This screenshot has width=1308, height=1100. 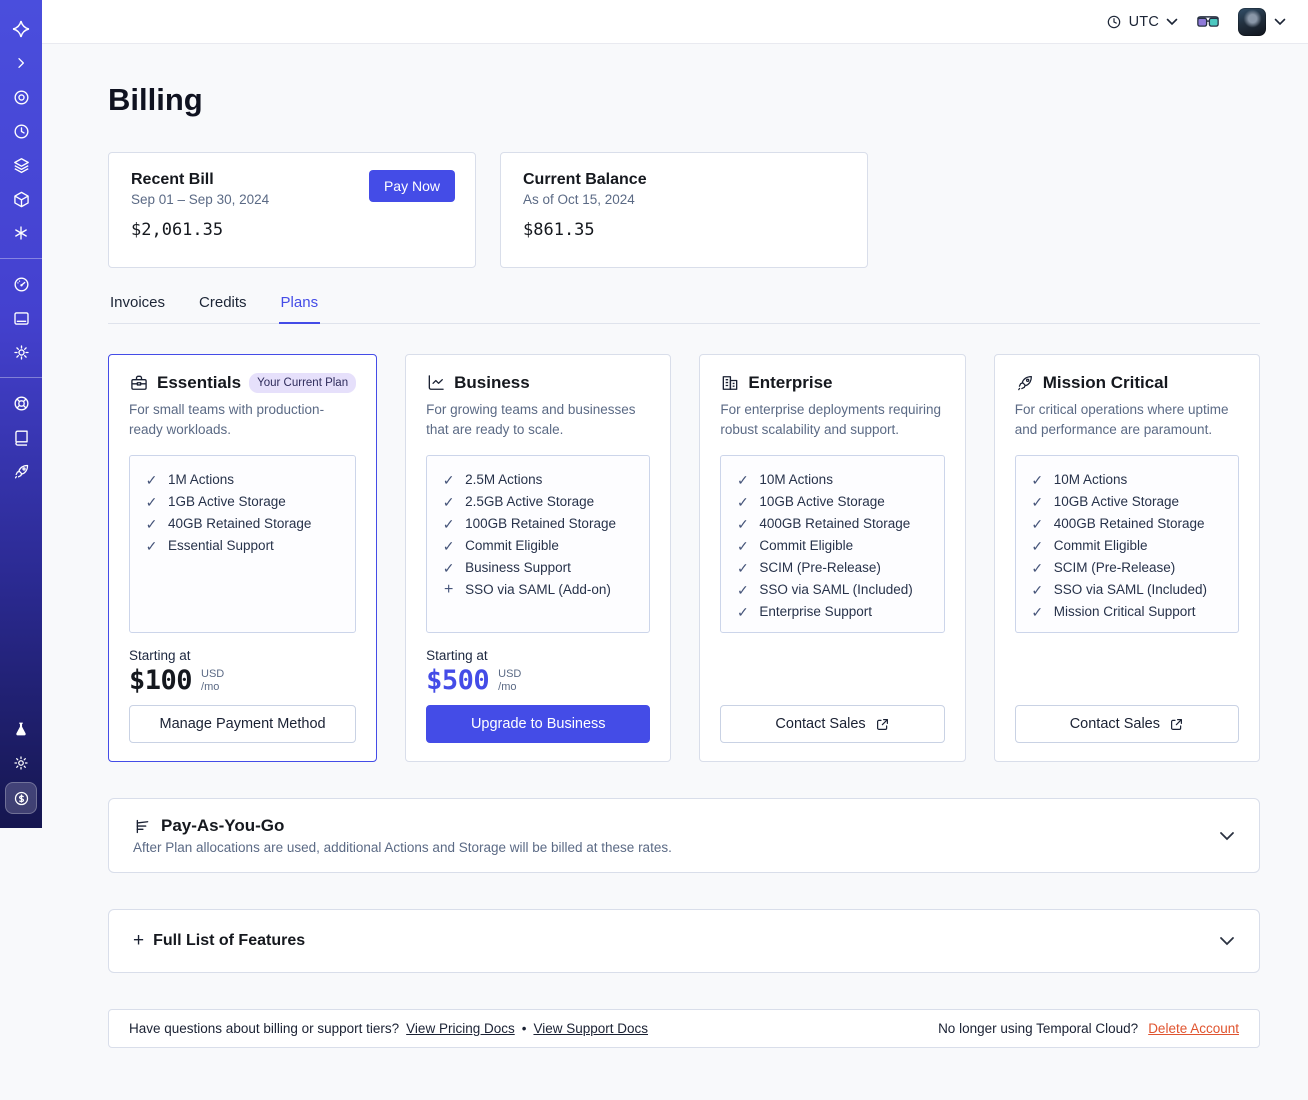 What do you see at coordinates (411, 186) in the screenshot?
I see `pay-now-button: Pay Now` at bounding box center [411, 186].